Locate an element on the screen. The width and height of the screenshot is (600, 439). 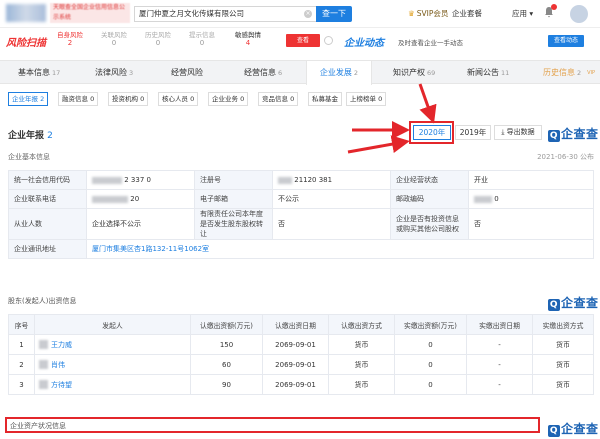
info-key: 邮政编码 is located at coordinates (429, 199).